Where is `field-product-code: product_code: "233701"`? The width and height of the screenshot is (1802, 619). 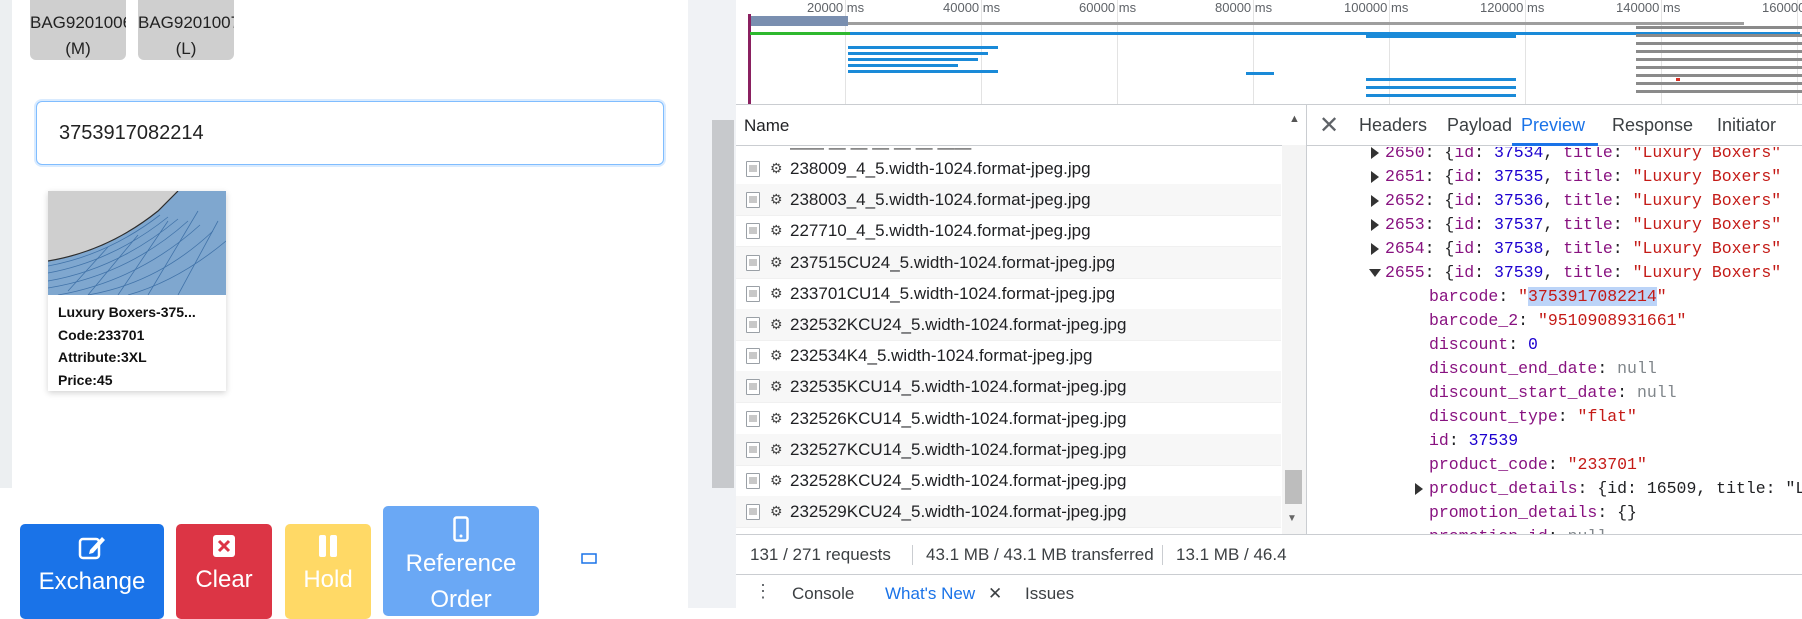
field-product-code: product_code: "233701" is located at coordinates (1538, 465).